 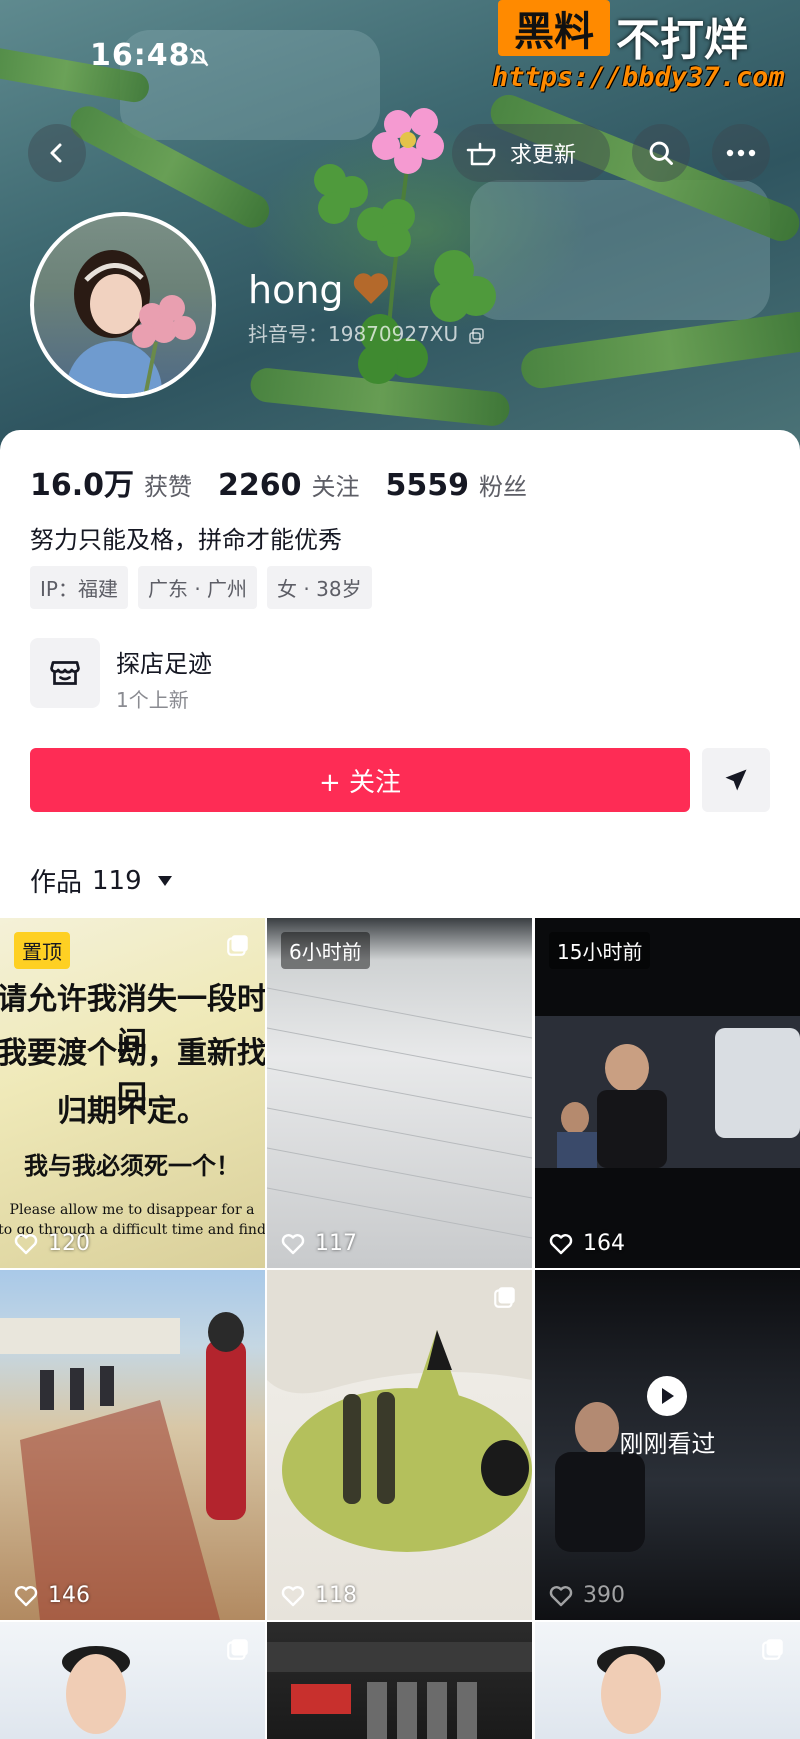 I want to click on tag-ip: IP：福建, so click(x=79, y=587).